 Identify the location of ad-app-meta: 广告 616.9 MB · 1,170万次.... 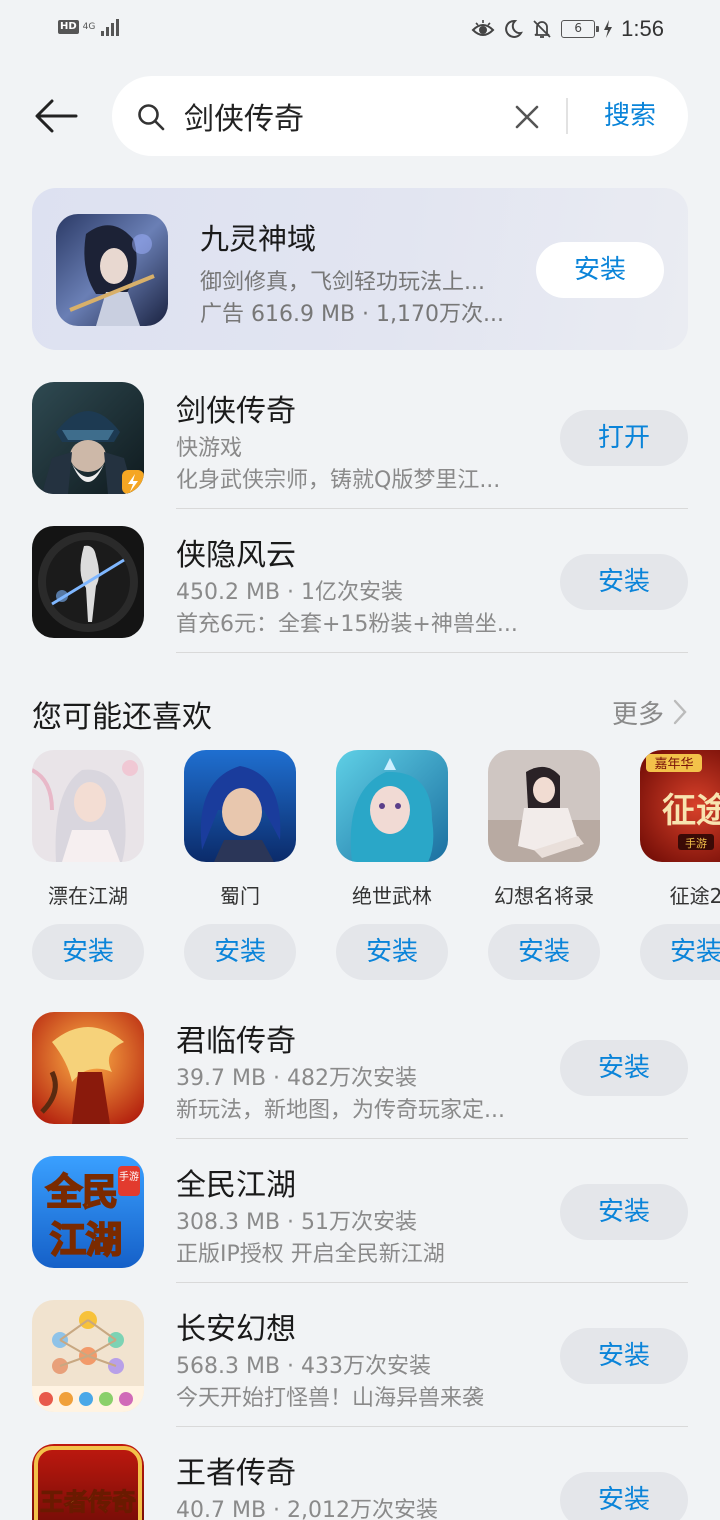
(352, 314).